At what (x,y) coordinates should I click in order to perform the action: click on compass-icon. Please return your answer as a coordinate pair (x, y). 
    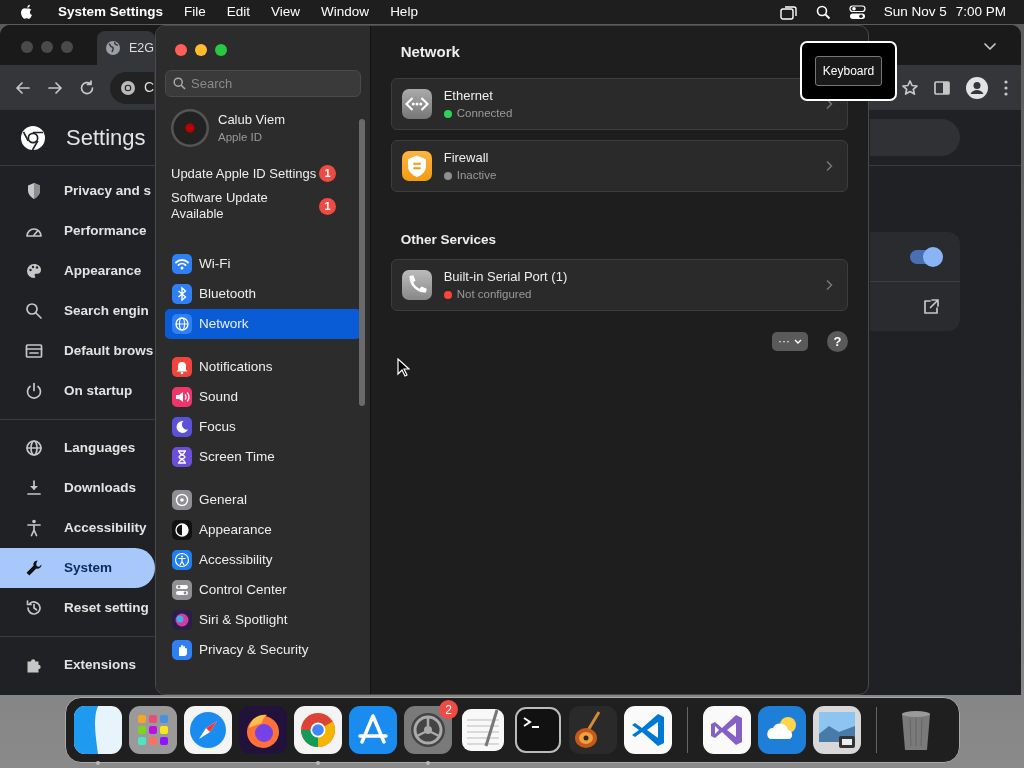
    Looking at the image, I should click on (208, 730).